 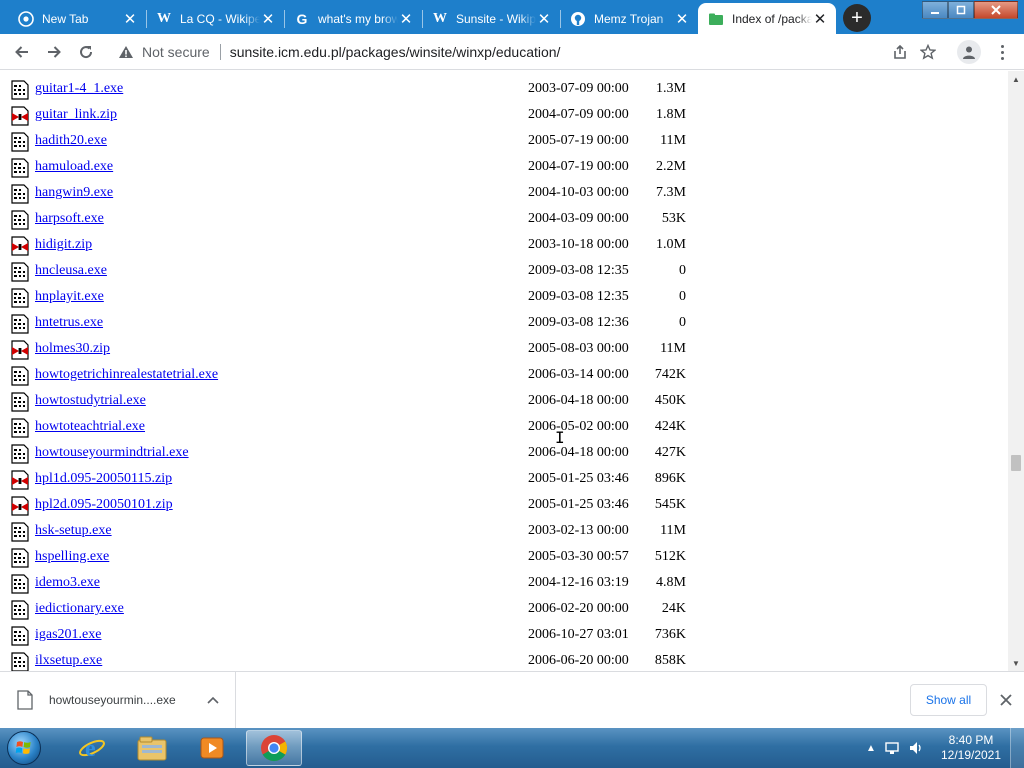 What do you see at coordinates (671, 166) in the screenshot?
I see `file-size: 2.2M` at bounding box center [671, 166].